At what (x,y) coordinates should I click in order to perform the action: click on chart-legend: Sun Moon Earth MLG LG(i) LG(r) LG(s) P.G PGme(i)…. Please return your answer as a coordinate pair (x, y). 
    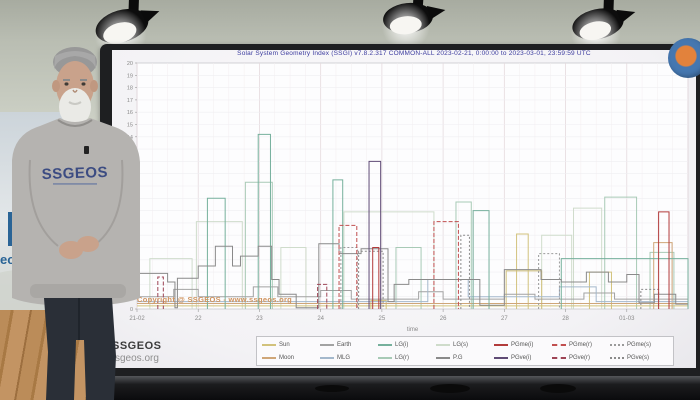
    Looking at the image, I should click on (465, 351).